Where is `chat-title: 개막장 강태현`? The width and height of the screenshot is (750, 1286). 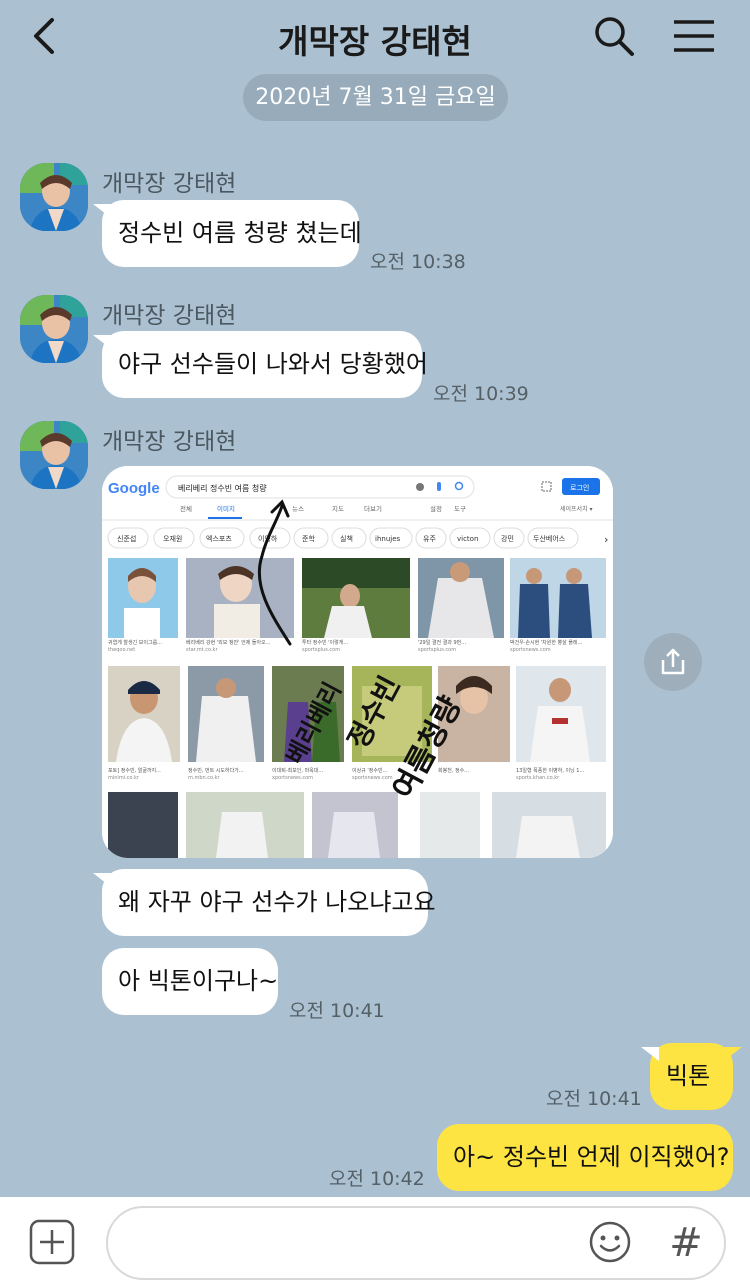
chat-title: 개막장 강태현 is located at coordinates (375, 41).